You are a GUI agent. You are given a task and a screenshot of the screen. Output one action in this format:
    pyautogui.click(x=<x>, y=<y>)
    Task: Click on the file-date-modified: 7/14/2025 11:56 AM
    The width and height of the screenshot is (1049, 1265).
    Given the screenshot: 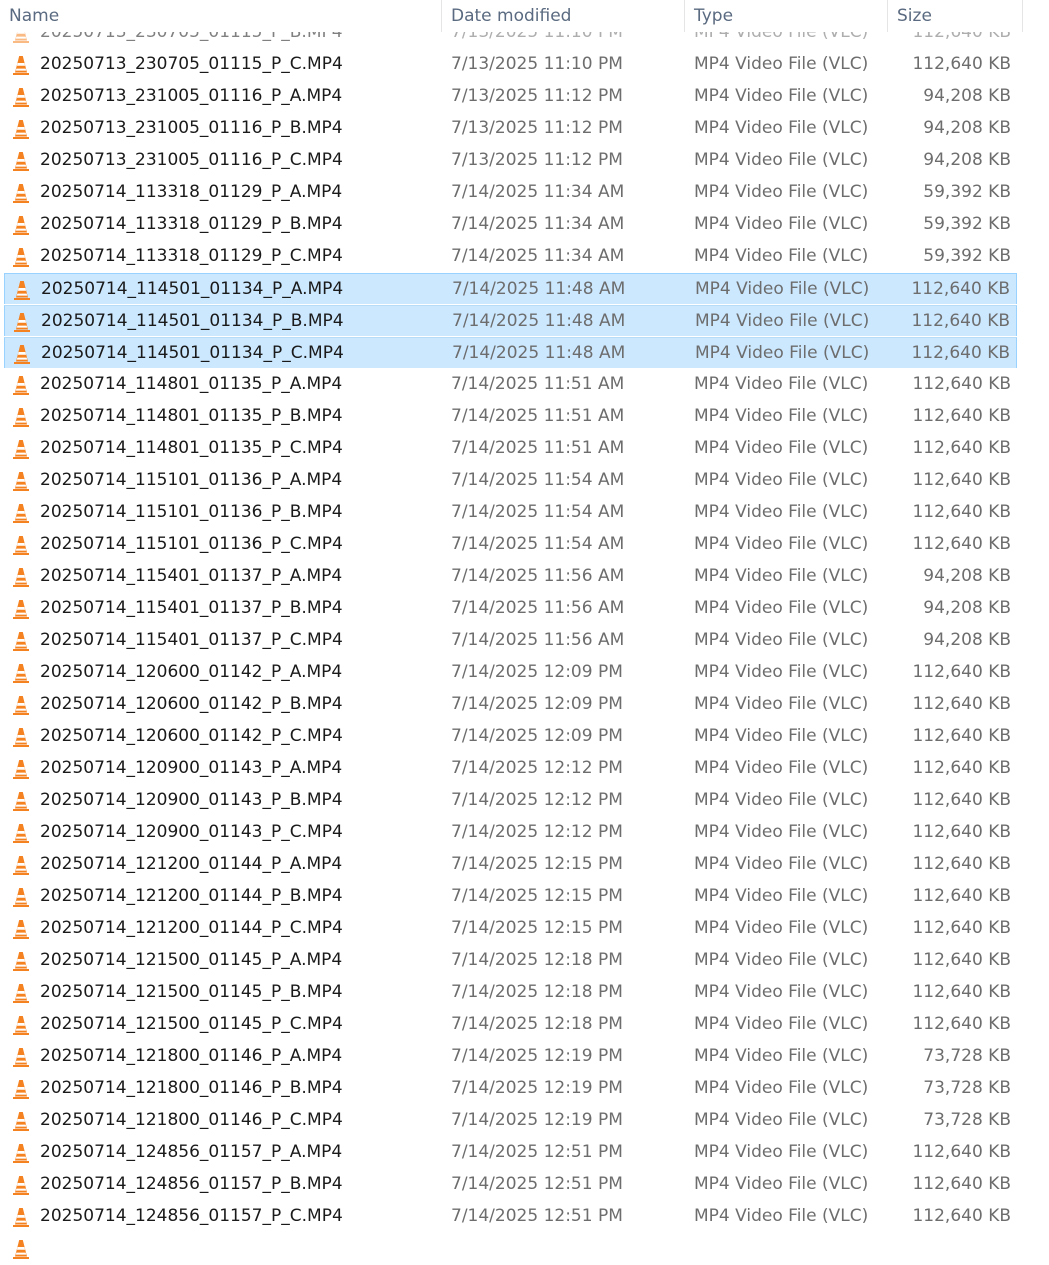 What is the action you would take?
    pyautogui.click(x=538, y=640)
    